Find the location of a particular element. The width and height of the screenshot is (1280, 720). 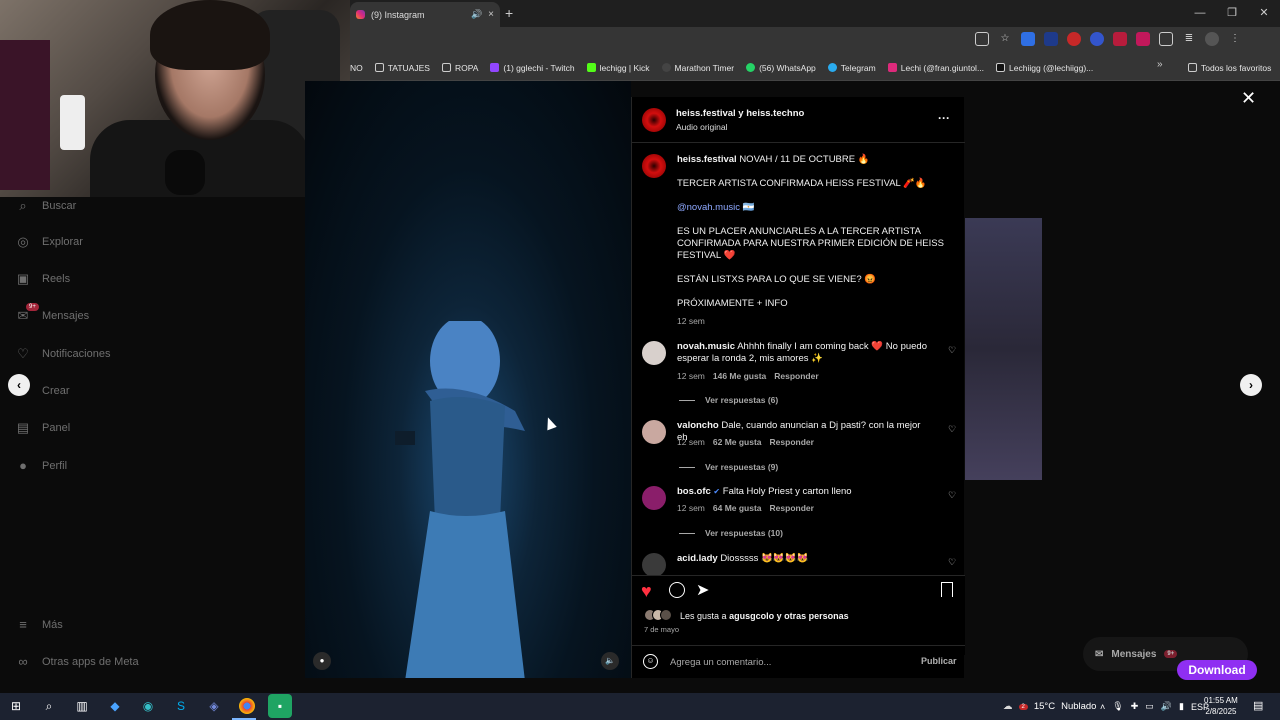

menu-kebab-icon: ⋮ is located at coordinates (1235, 39).